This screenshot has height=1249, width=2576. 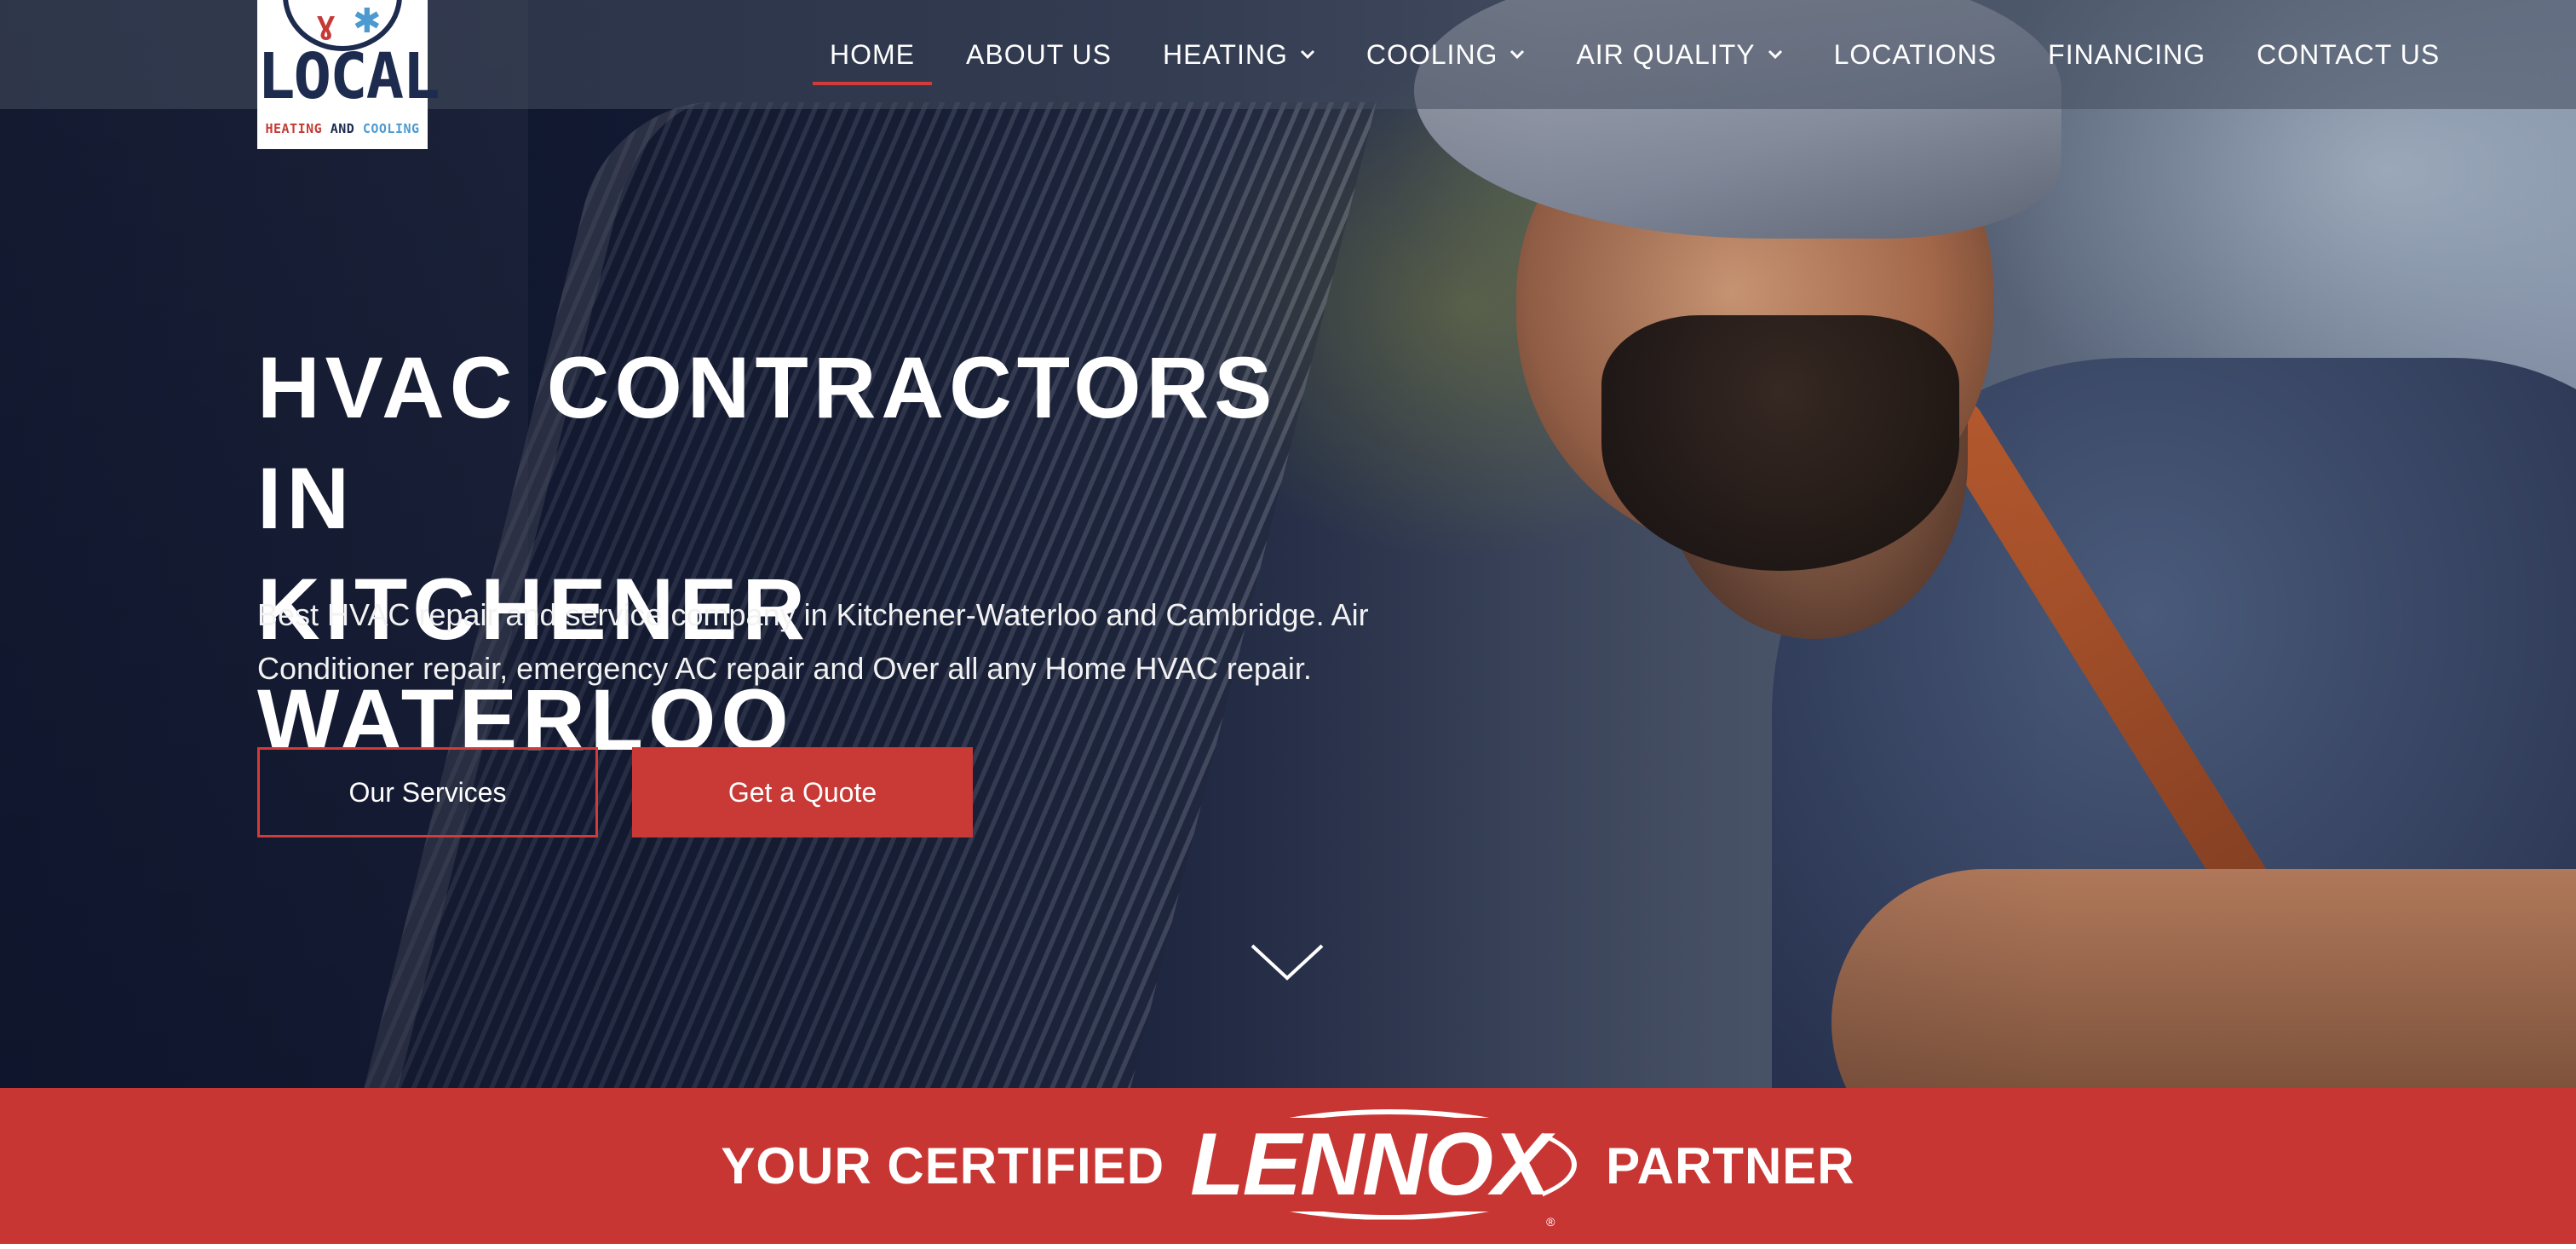 I want to click on lennox-partner-band: YOUR CERTIFIED LENNOX ® PARTNER, so click(x=1288, y=1166).